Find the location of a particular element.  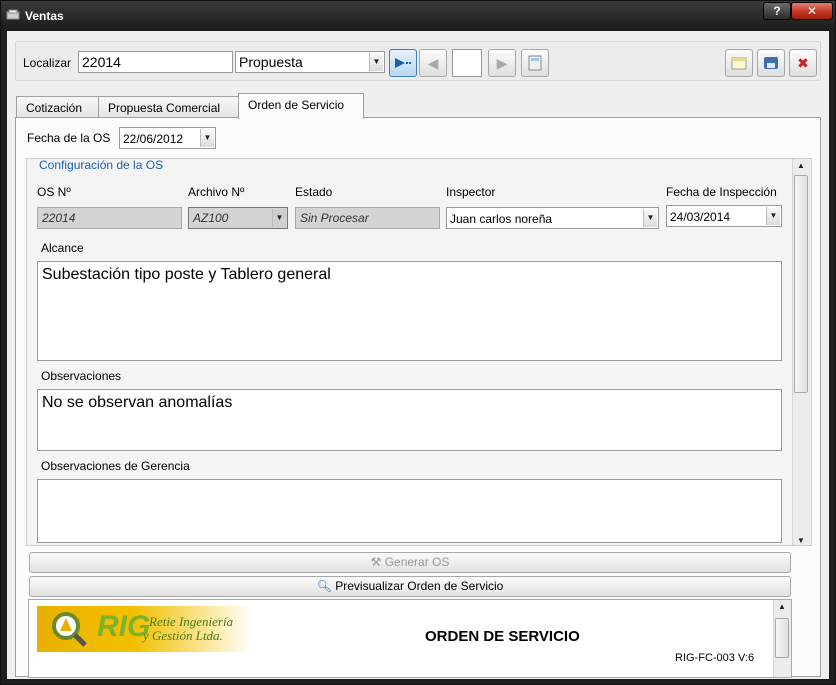

fecha-os-value: 22/06/2012 is located at coordinates (153, 139).